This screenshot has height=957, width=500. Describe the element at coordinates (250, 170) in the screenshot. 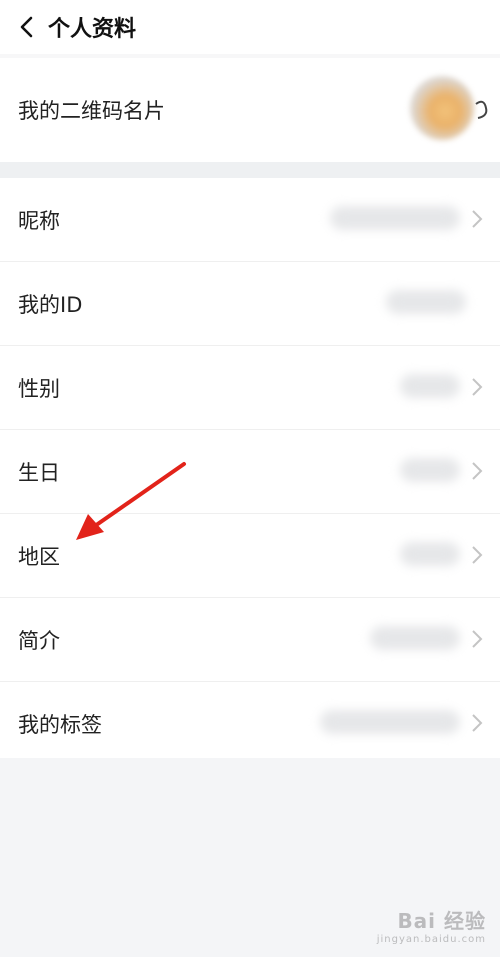

I see `section-gap` at that location.